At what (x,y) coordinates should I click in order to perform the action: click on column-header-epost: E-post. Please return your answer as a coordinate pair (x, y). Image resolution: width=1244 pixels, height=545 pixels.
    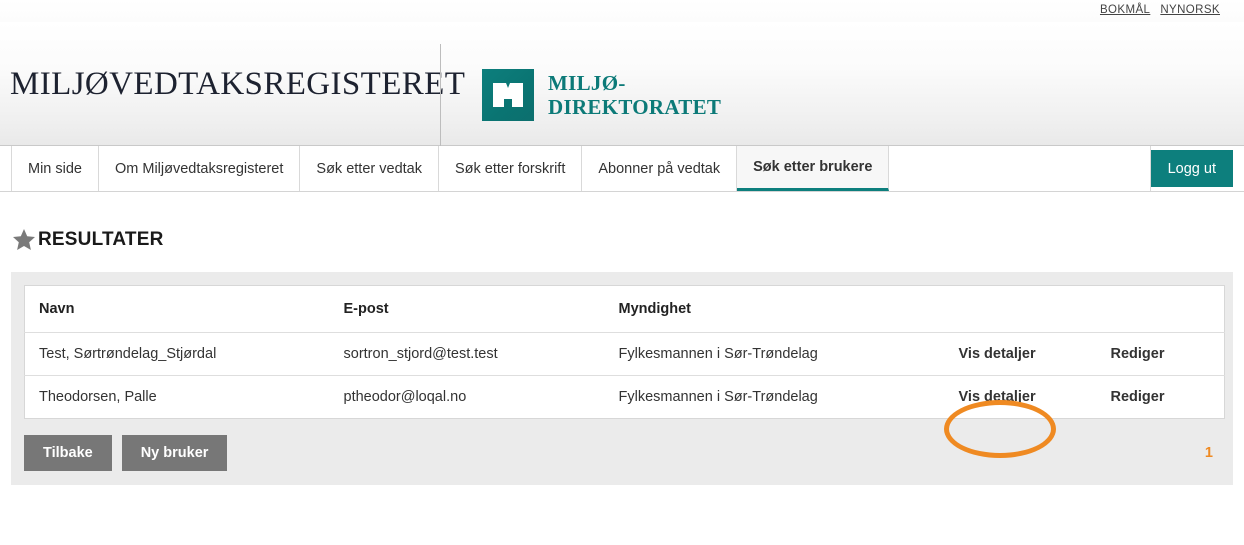
    Looking at the image, I should click on (467, 309).